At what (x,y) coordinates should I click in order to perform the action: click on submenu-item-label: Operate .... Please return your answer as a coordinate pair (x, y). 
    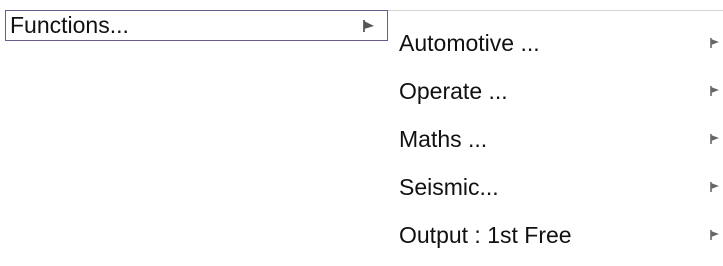
    Looking at the image, I should click on (453, 91).